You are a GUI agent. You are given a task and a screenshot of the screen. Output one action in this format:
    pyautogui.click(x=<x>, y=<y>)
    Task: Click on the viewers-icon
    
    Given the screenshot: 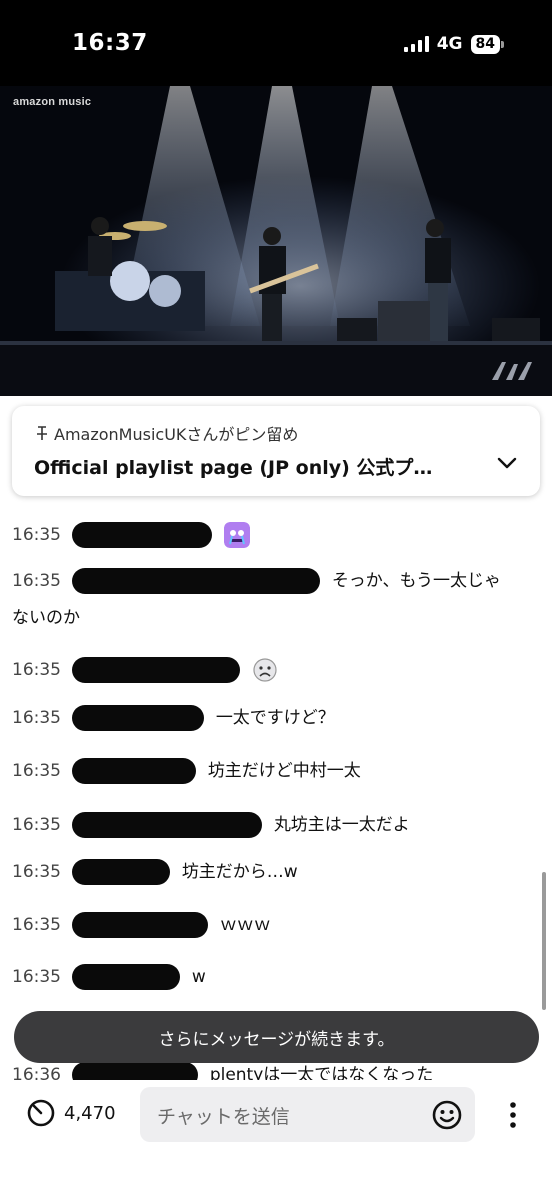 What is the action you would take?
    pyautogui.click(x=41, y=1113)
    